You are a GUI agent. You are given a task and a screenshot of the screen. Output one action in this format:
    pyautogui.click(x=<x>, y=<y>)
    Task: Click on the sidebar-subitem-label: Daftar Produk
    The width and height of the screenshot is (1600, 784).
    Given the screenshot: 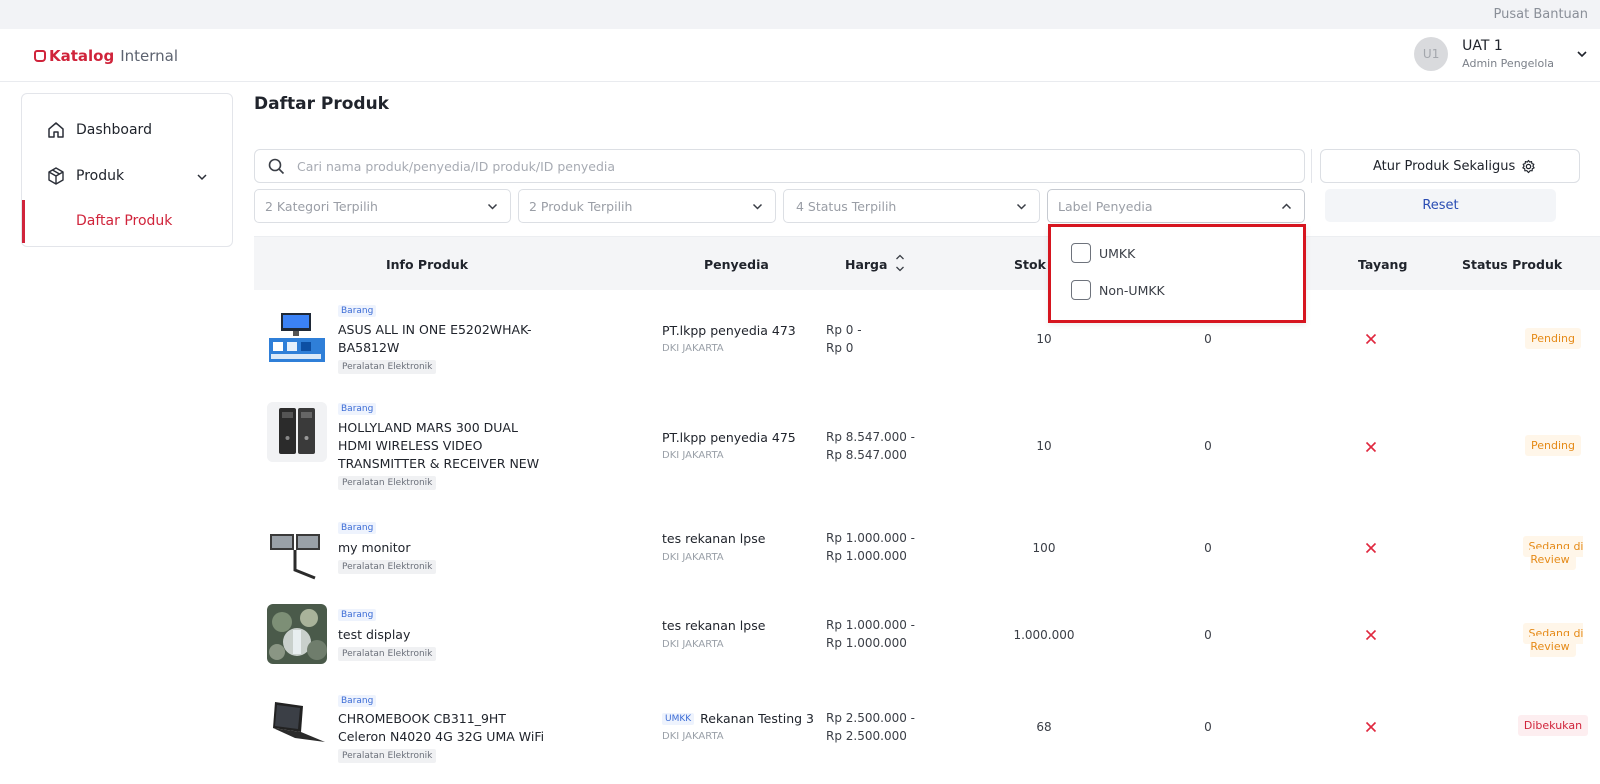 What is the action you would take?
    pyautogui.click(x=124, y=221)
    